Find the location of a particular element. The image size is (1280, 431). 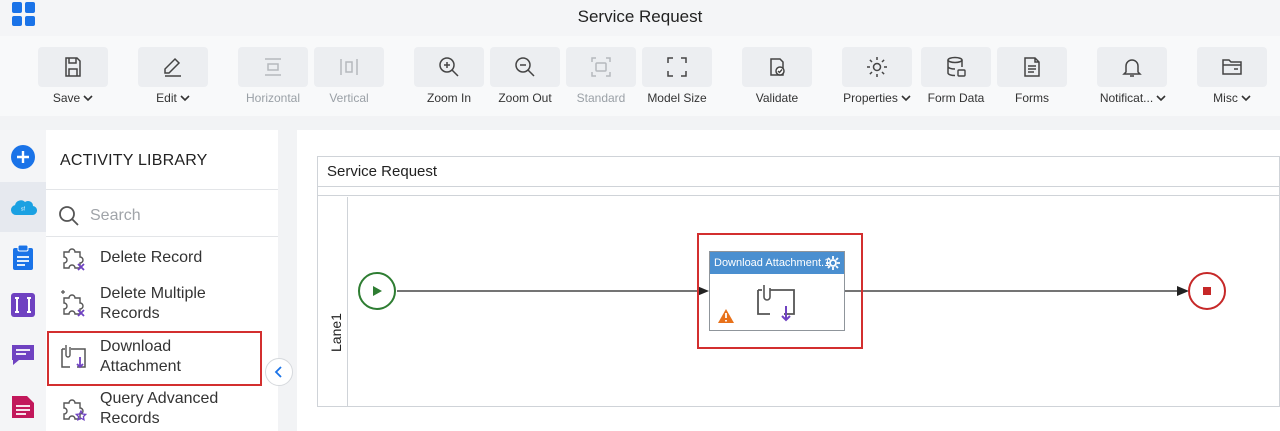

chevron-left-icon is located at coordinates (278, 372).